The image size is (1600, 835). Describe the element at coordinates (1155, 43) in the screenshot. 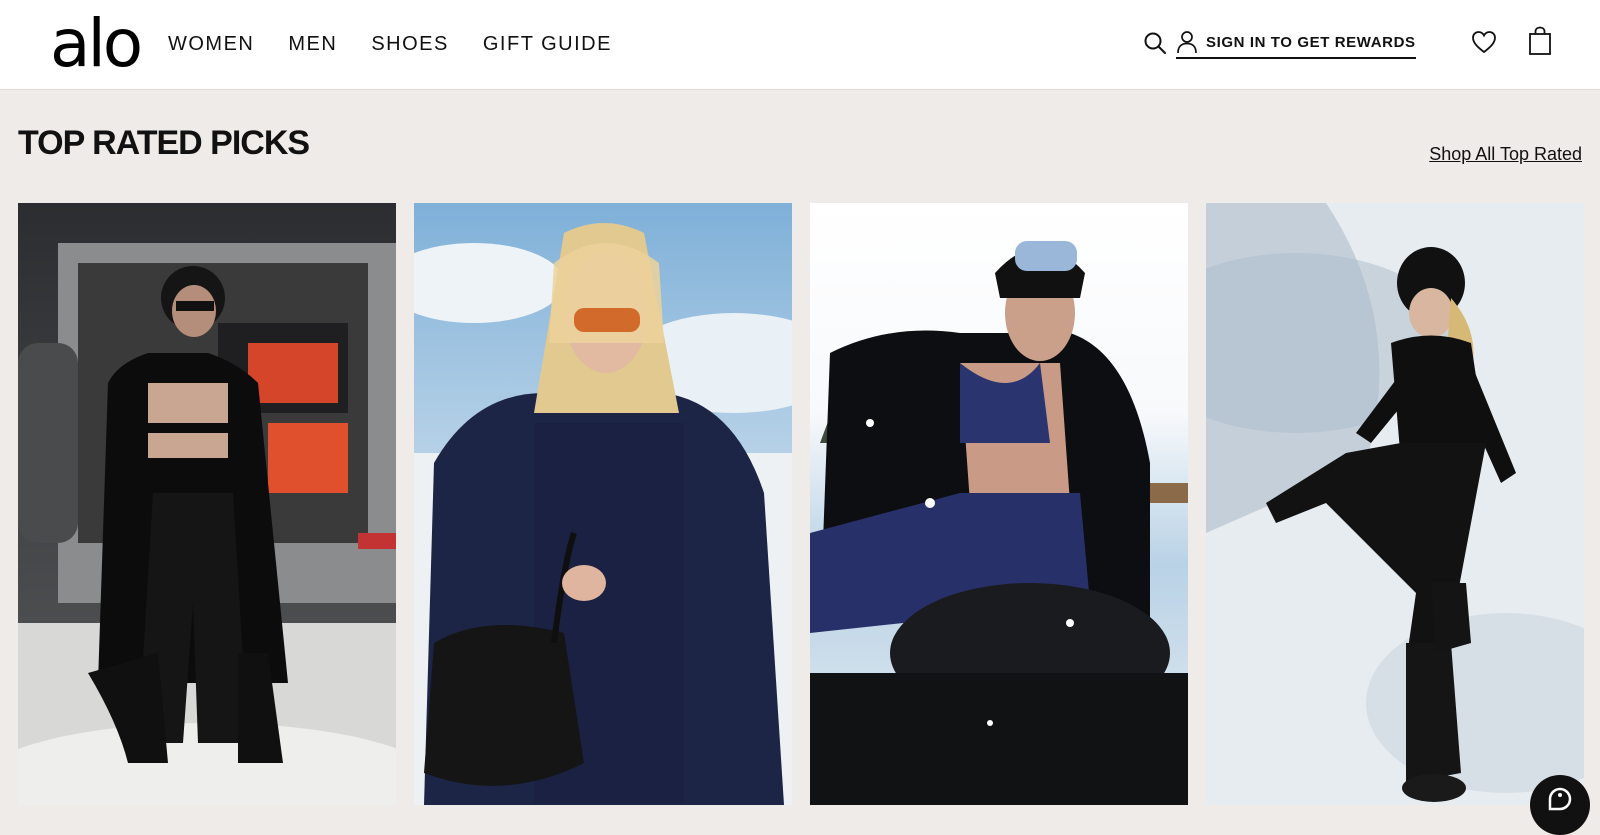

I see `search-icon` at that location.